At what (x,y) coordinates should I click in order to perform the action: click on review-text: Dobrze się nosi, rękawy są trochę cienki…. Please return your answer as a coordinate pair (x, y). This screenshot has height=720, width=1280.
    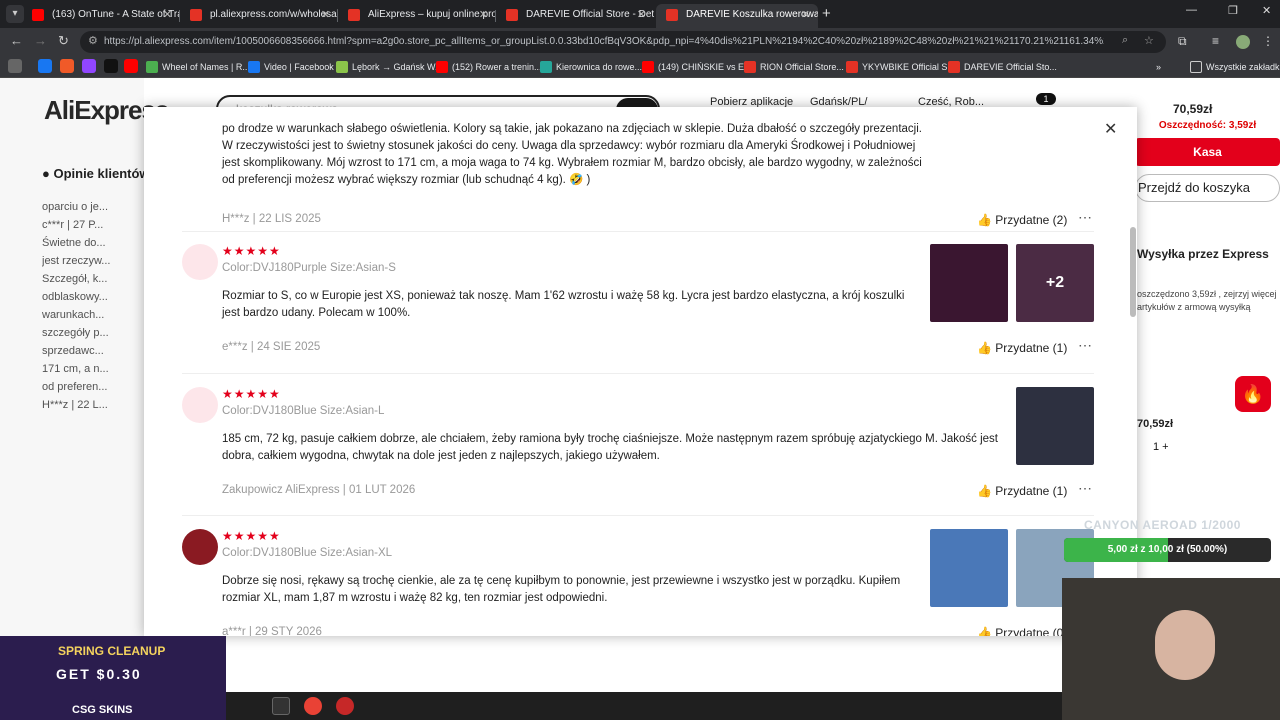
    Looking at the image, I should click on (561, 589).